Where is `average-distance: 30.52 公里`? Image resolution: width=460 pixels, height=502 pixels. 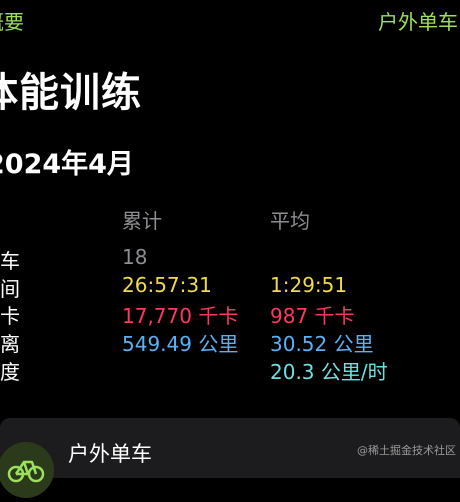
average-distance: 30.52 公里 is located at coordinates (322, 344).